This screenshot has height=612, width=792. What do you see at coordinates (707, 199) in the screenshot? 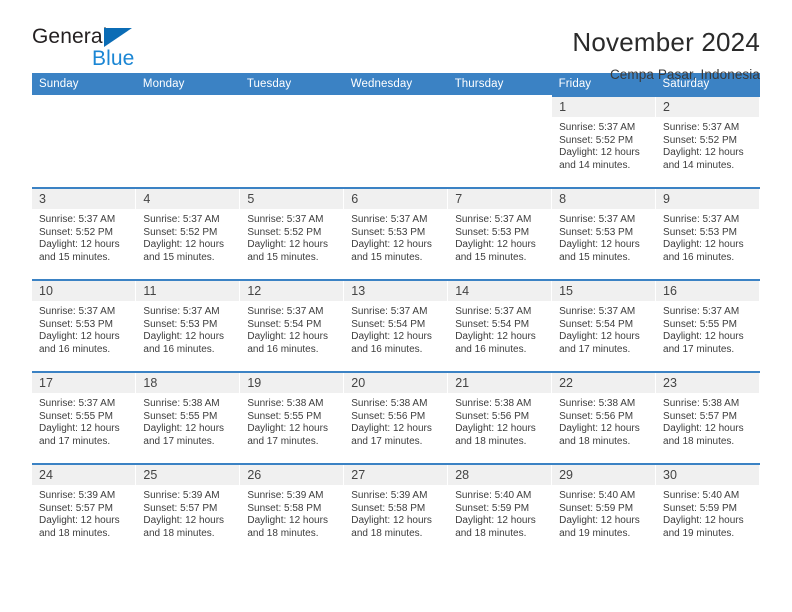
I see `day-number: 9` at bounding box center [707, 199].